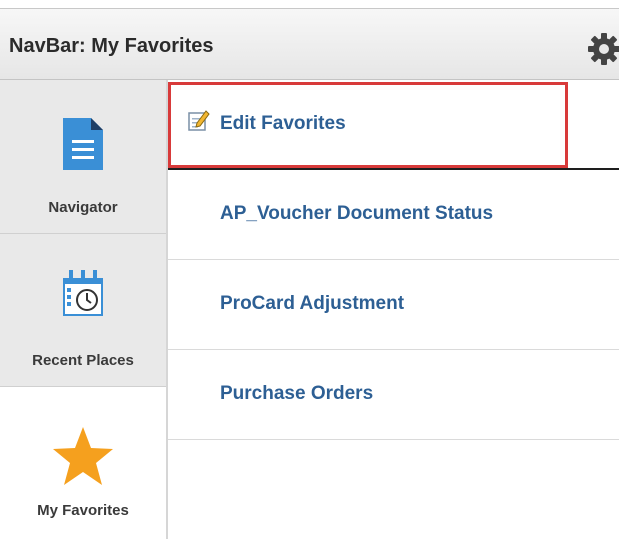 This screenshot has width=619, height=539. What do you see at coordinates (199, 120) in the screenshot?
I see `edit-pencil-icon` at bounding box center [199, 120].